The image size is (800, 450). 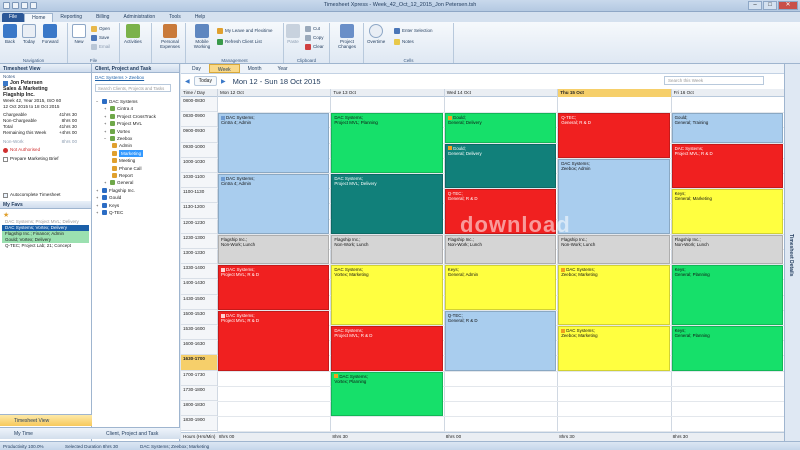 What do you see at coordinates (117, 101) in the screenshot?
I see `tree-node: − DAC Systems` at bounding box center [117, 101].